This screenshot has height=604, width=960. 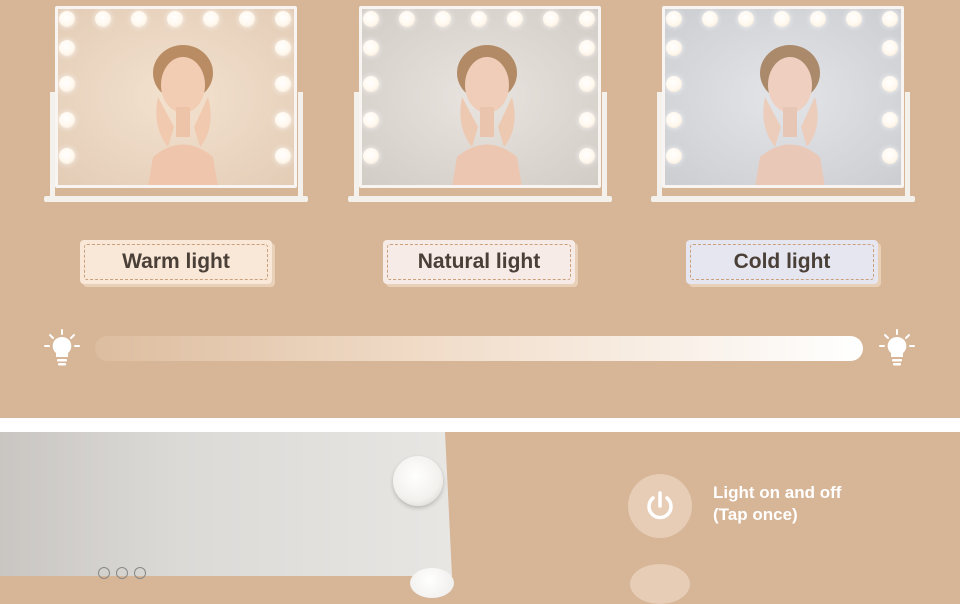 I want to click on warm-light-text: Warm light, so click(x=176, y=261).